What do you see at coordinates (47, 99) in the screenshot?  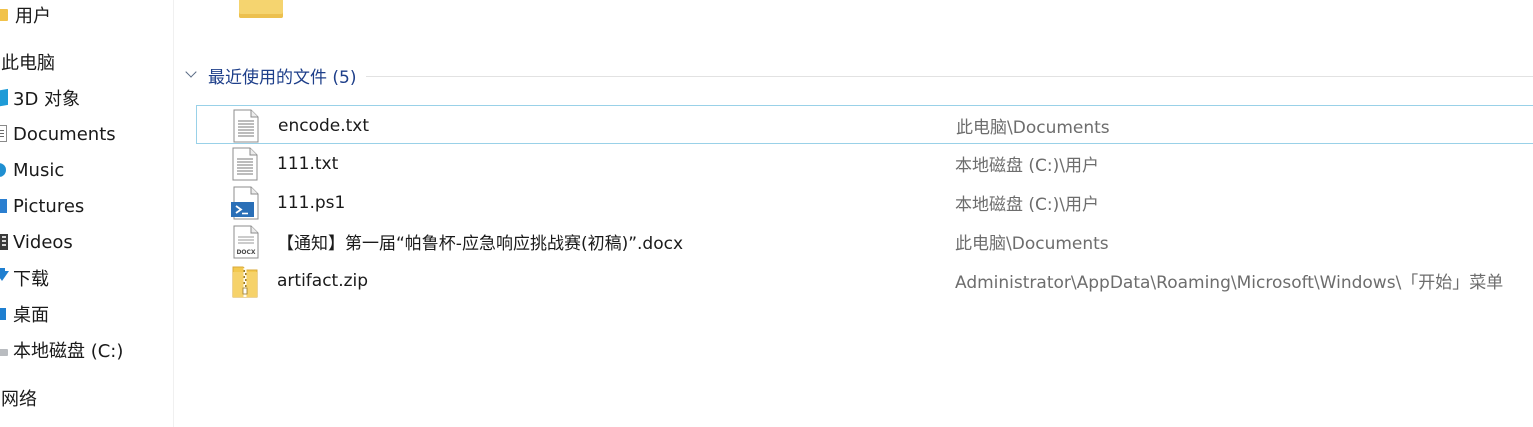 I see `sidebar-item-label: 3D 对象` at bounding box center [47, 99].